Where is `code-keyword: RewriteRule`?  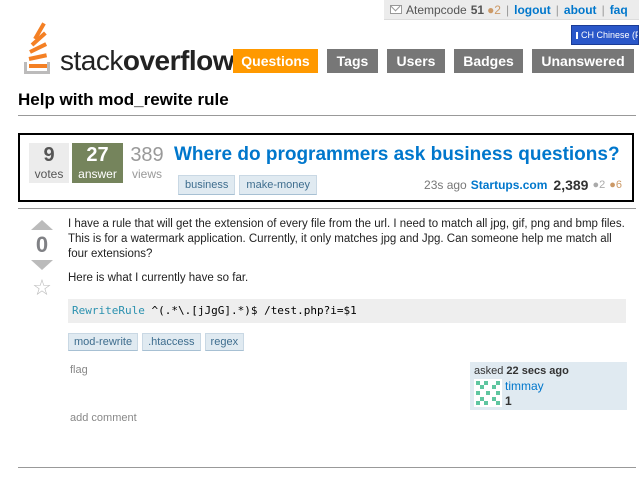
code-keyword: RewriteRule is located at coordinates (108, 310).